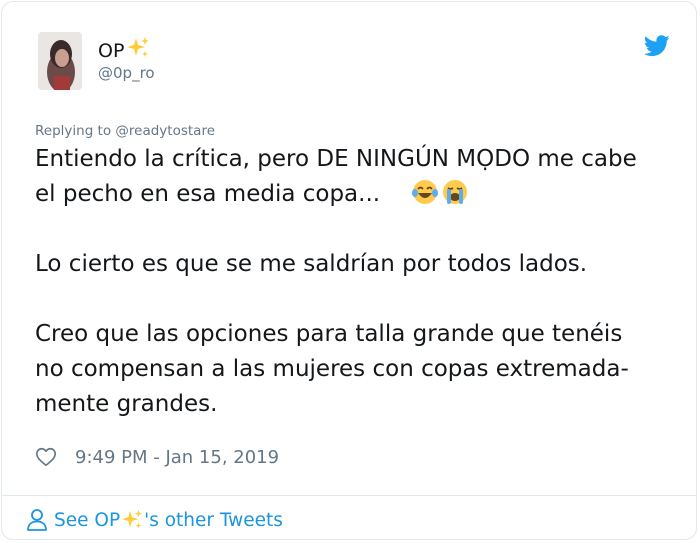 Image resolution: width=700 pixels, height=543 pixels. Describe the element at coordinates (111, 51) in the screenshot. I see `author-display-name: OP` at that location.